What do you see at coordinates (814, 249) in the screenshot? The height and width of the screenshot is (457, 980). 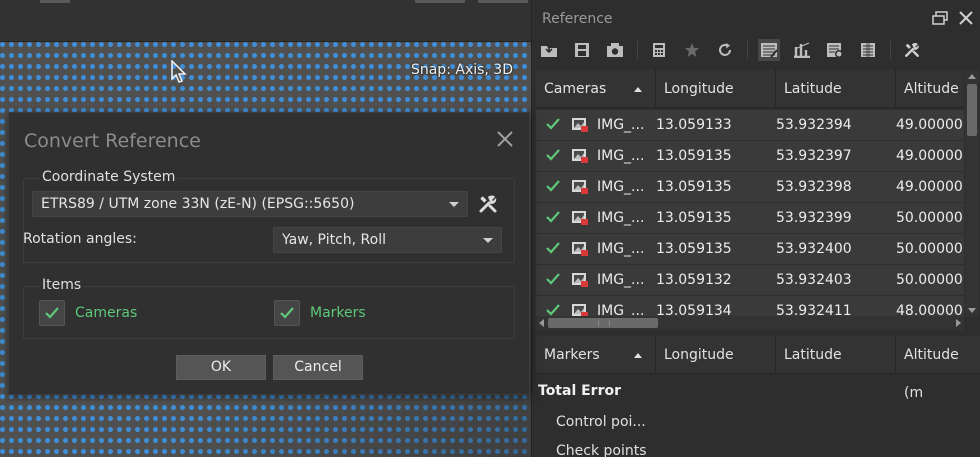 I see `latitude-cell: 53.932400` at bounding box center [814, 249].